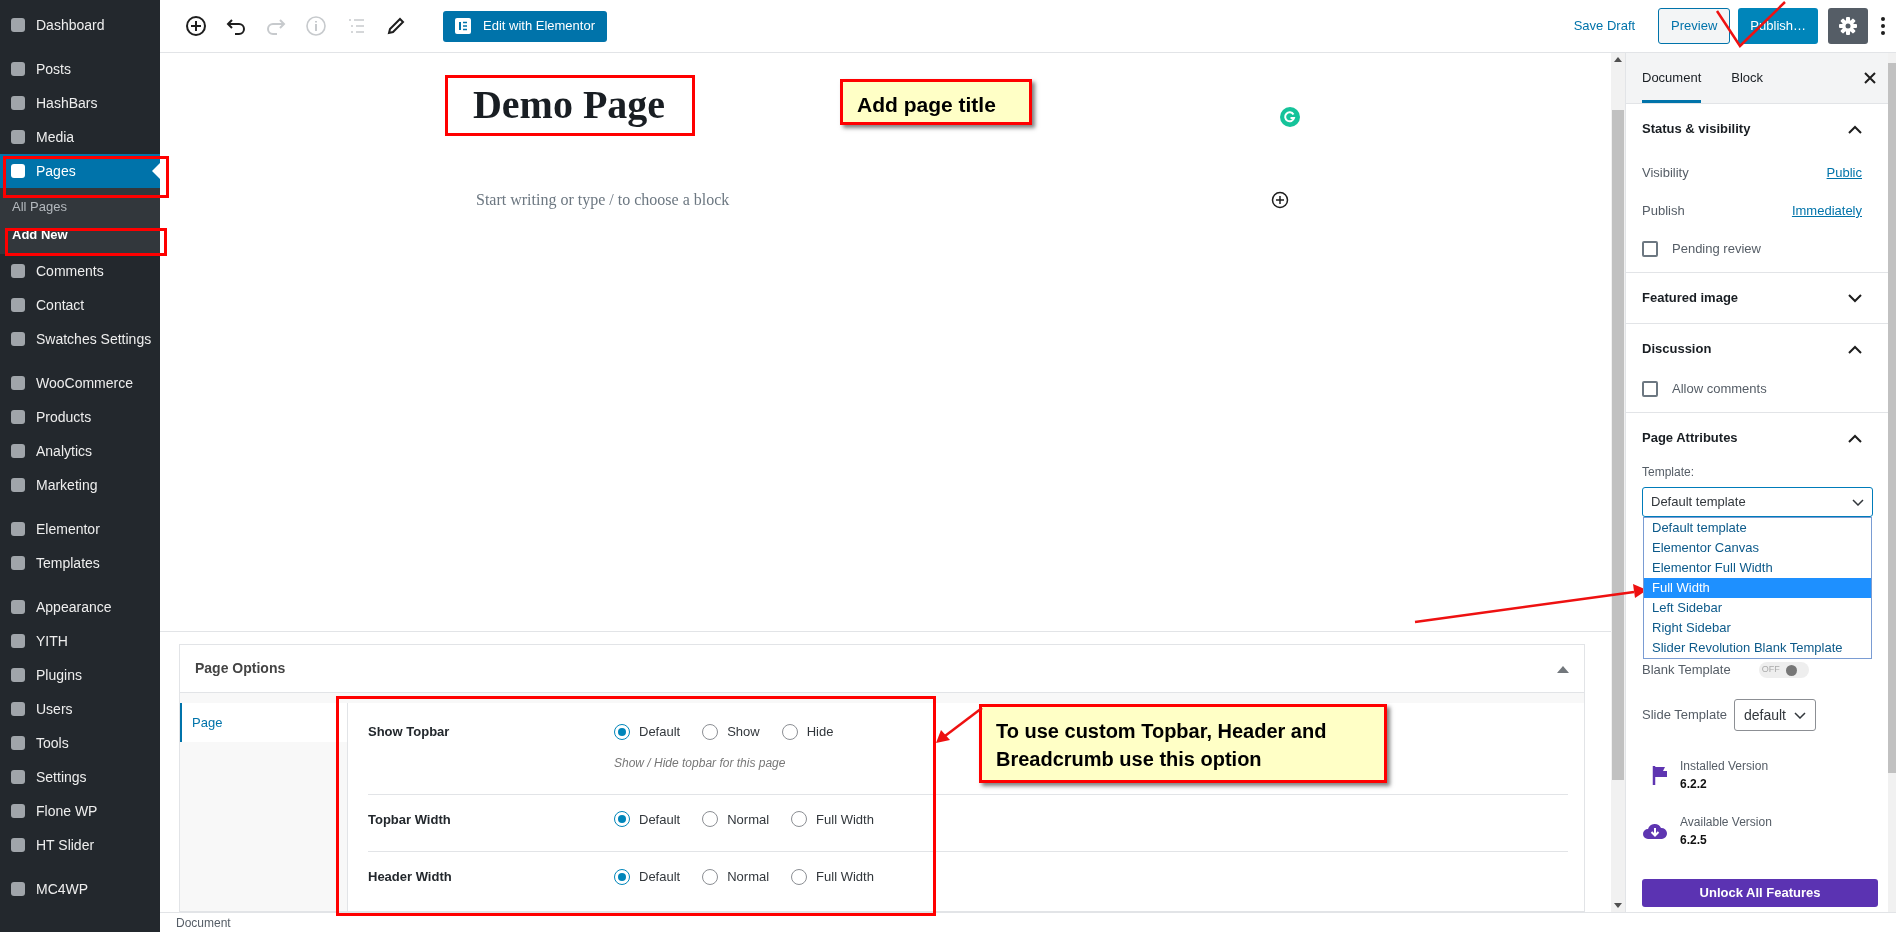 This screenshot has width=1896, height=932. I want to click on add-icon, so click(196, 26).